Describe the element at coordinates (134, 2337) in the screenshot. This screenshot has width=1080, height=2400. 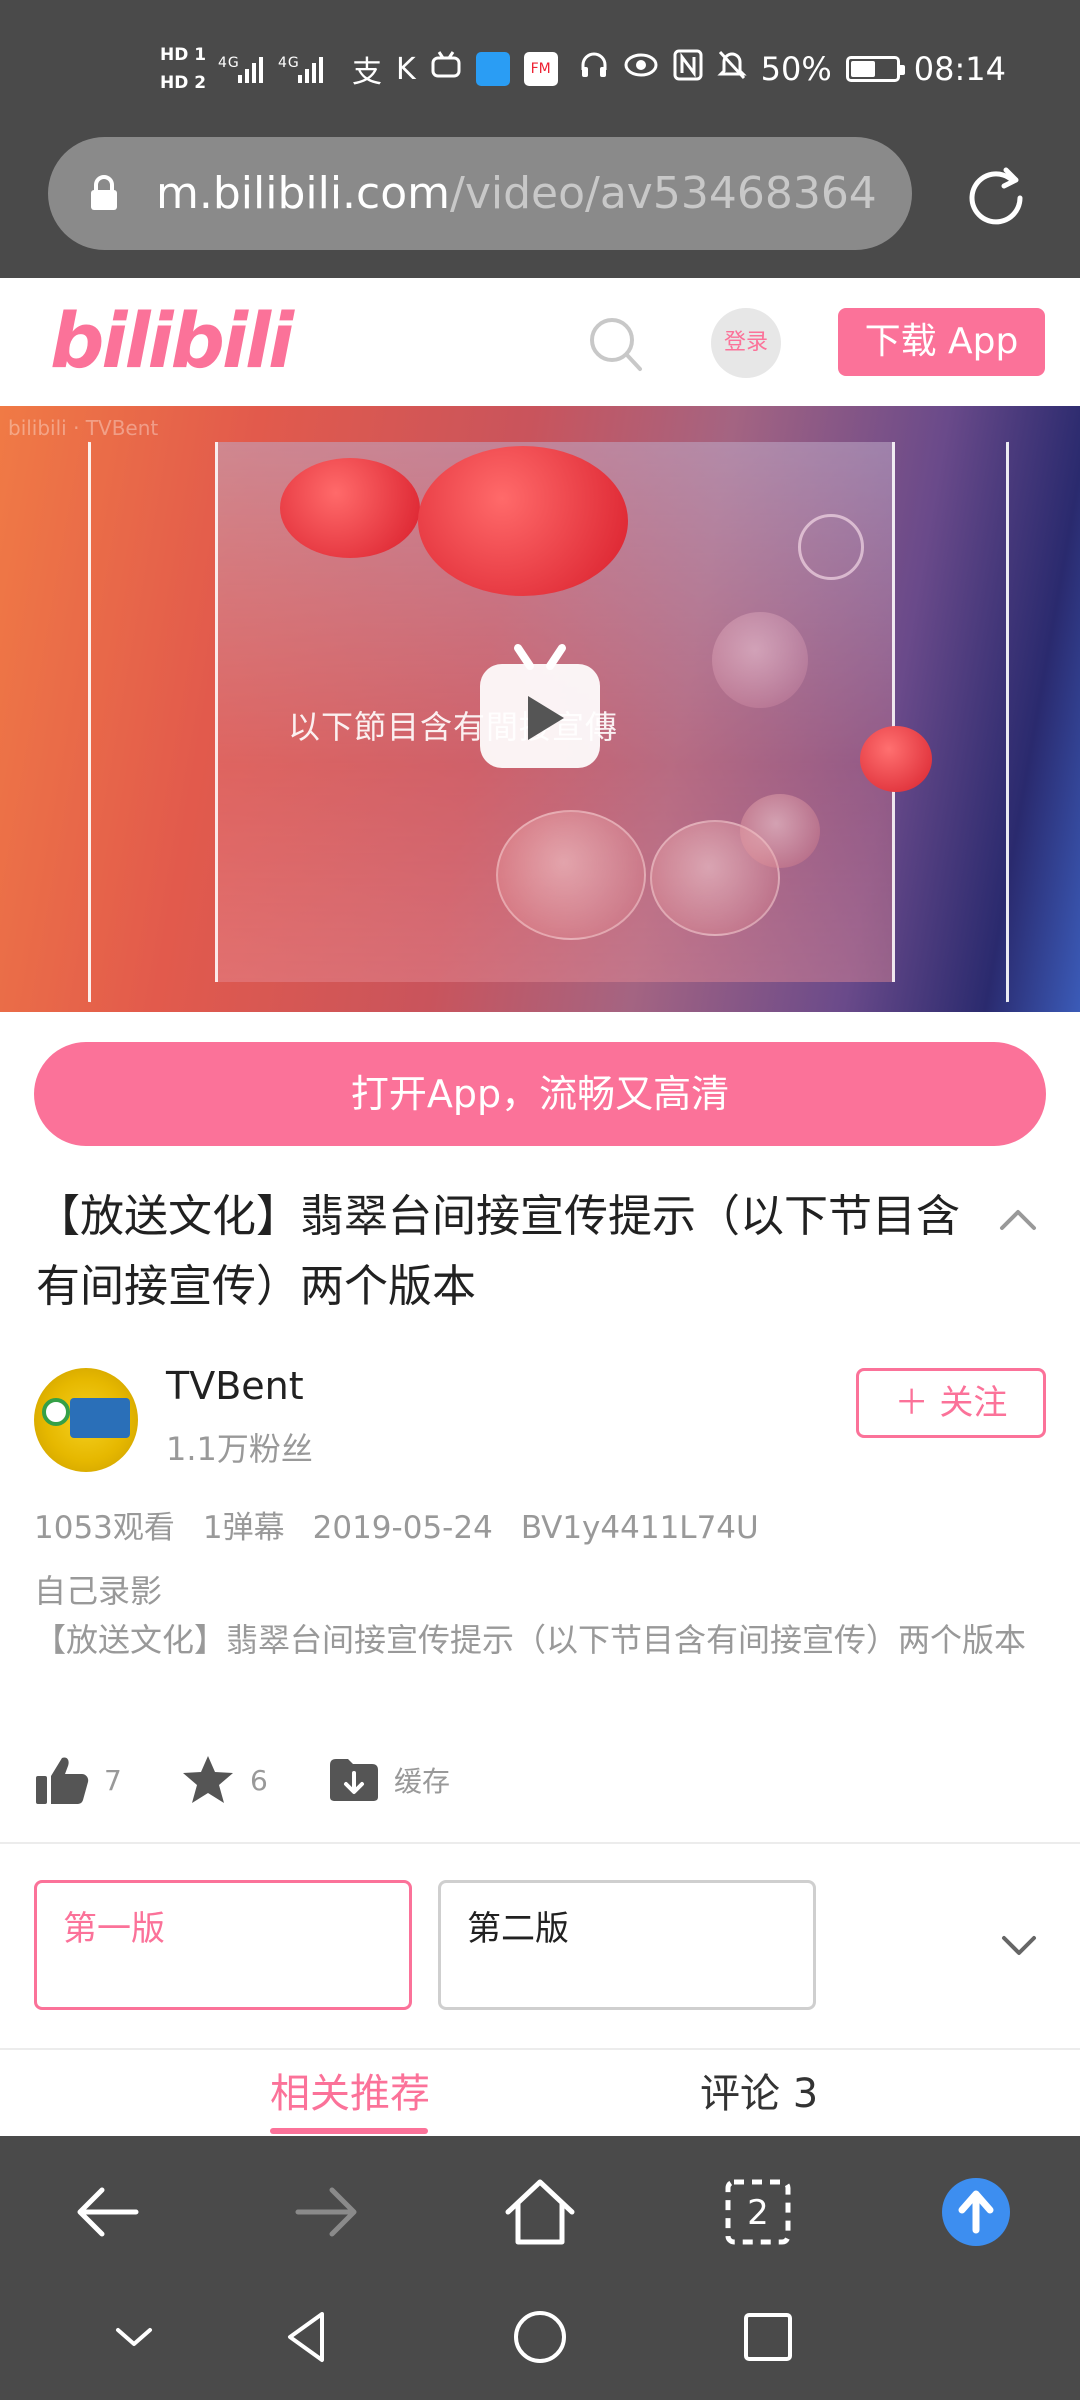
I see `hide-nav-icon` at that location.